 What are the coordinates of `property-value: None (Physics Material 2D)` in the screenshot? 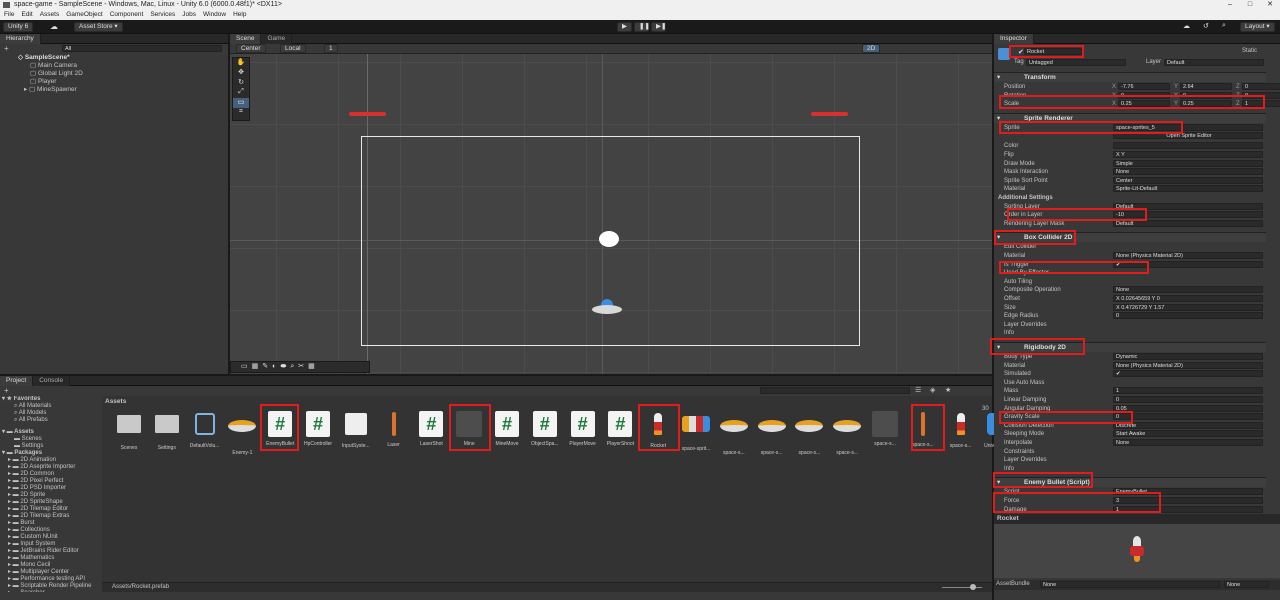 It's located at (1188, 255).